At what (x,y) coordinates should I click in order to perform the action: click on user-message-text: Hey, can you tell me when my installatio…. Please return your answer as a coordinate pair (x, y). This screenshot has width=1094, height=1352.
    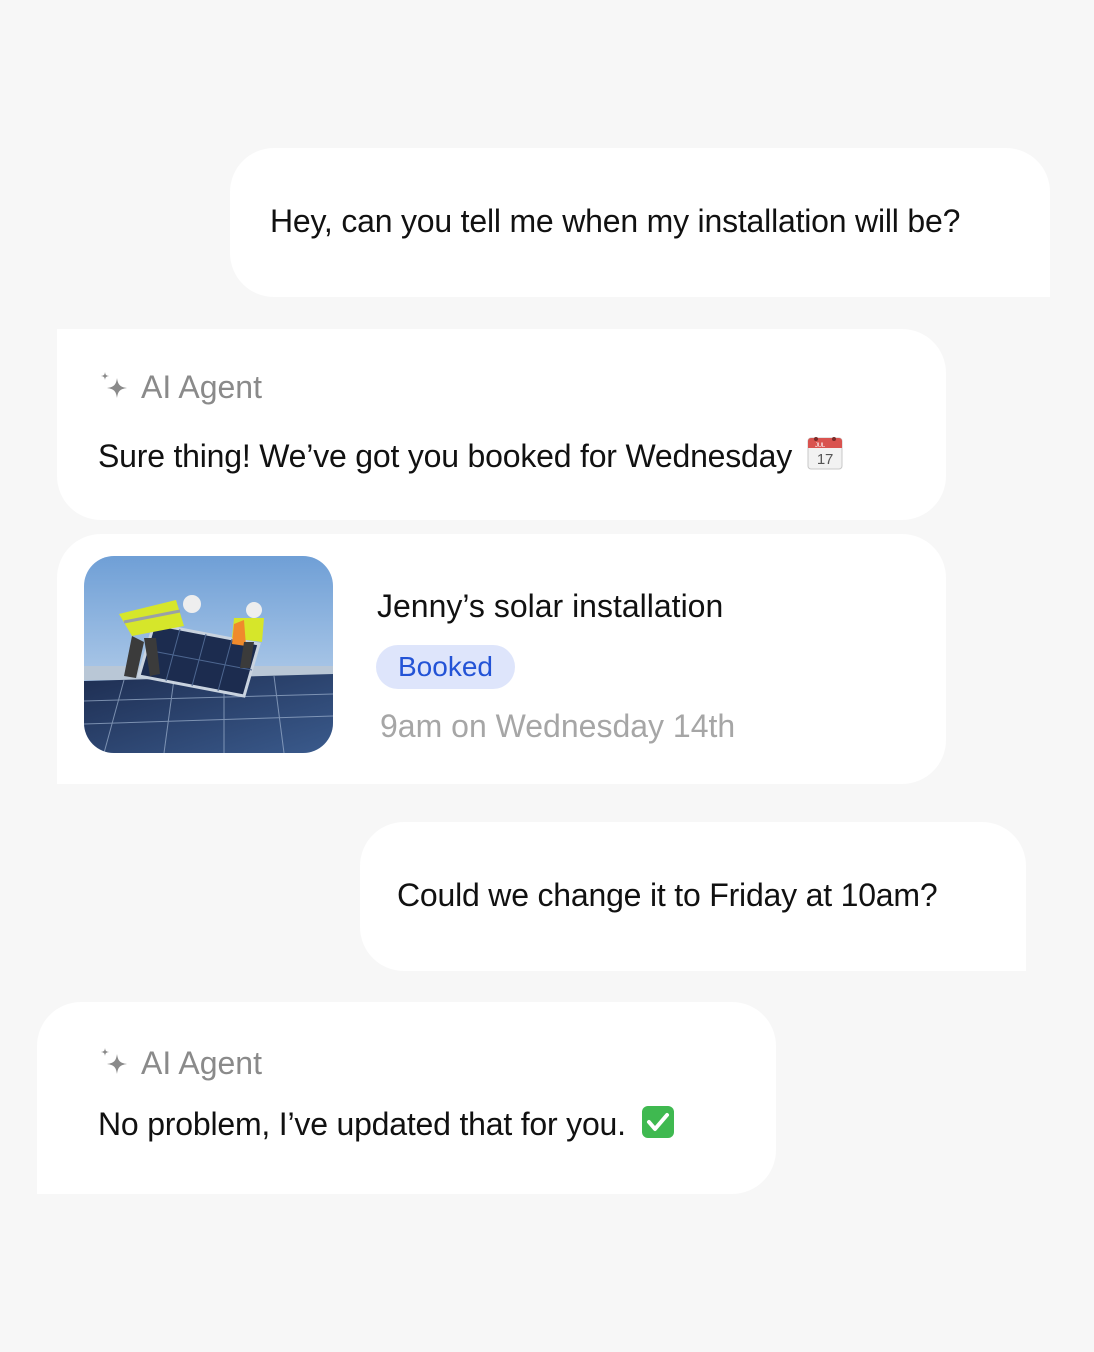
    Looking at the image, I should click on (615, 221).